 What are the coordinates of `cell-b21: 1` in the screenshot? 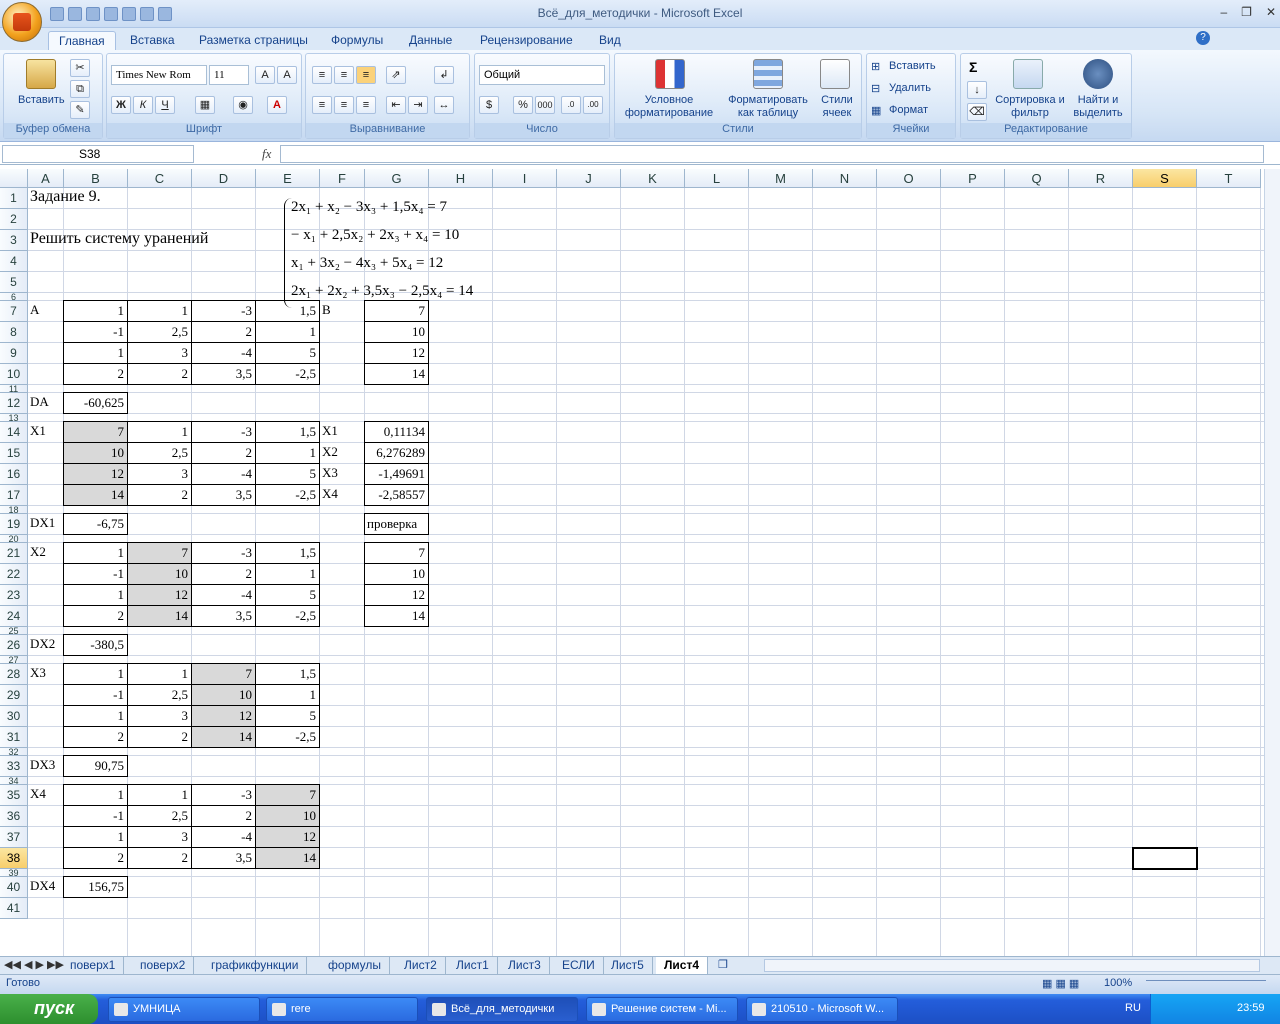 It's located at (95, 553).